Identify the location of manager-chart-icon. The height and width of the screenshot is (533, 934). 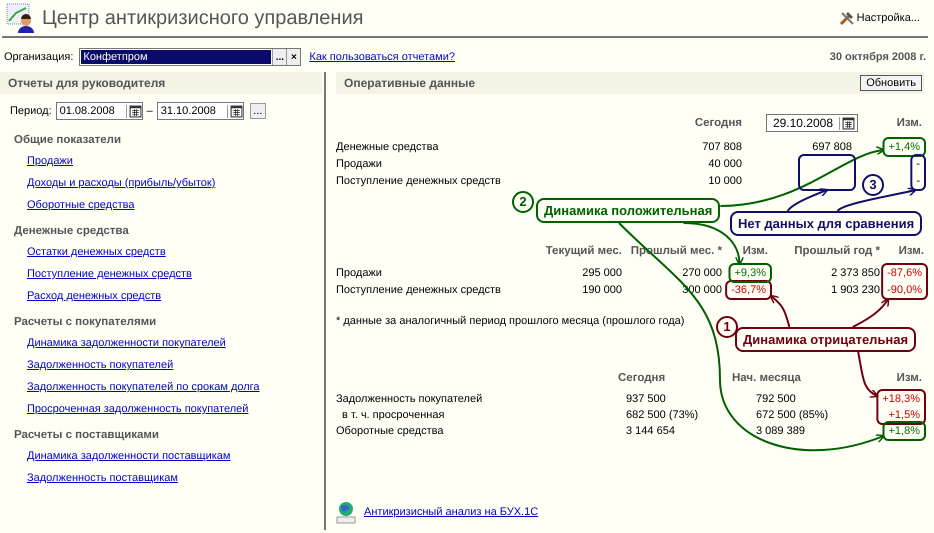
(21, 18).